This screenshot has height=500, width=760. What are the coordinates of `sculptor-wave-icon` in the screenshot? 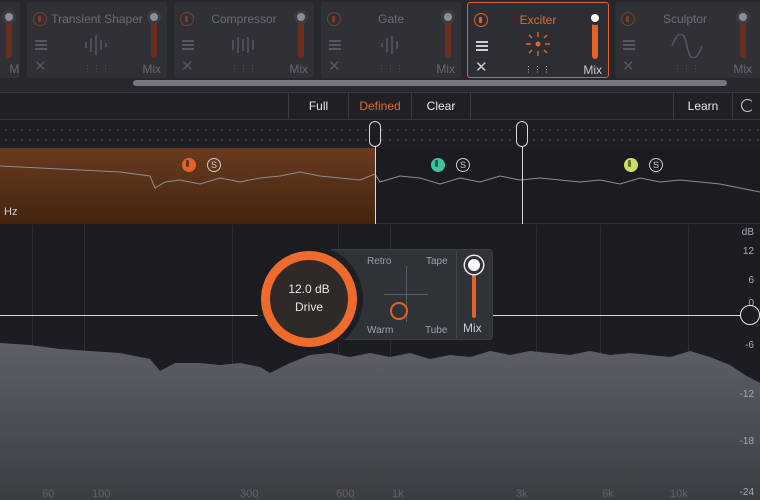 It's located at (687, 46).